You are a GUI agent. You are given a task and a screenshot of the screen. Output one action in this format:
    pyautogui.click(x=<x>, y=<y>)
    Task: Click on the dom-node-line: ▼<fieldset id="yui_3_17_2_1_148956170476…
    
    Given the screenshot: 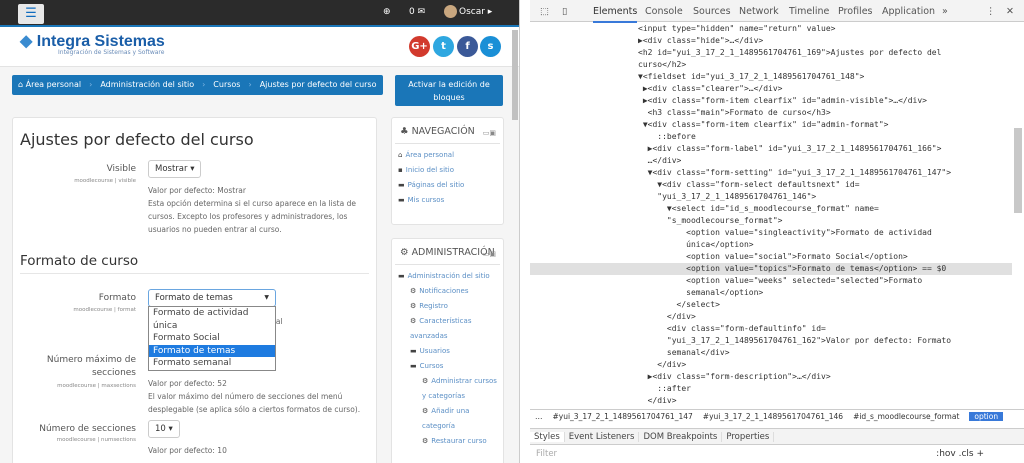 What is the action you would take?
    pyautogui.click(x=771, y=77)
    